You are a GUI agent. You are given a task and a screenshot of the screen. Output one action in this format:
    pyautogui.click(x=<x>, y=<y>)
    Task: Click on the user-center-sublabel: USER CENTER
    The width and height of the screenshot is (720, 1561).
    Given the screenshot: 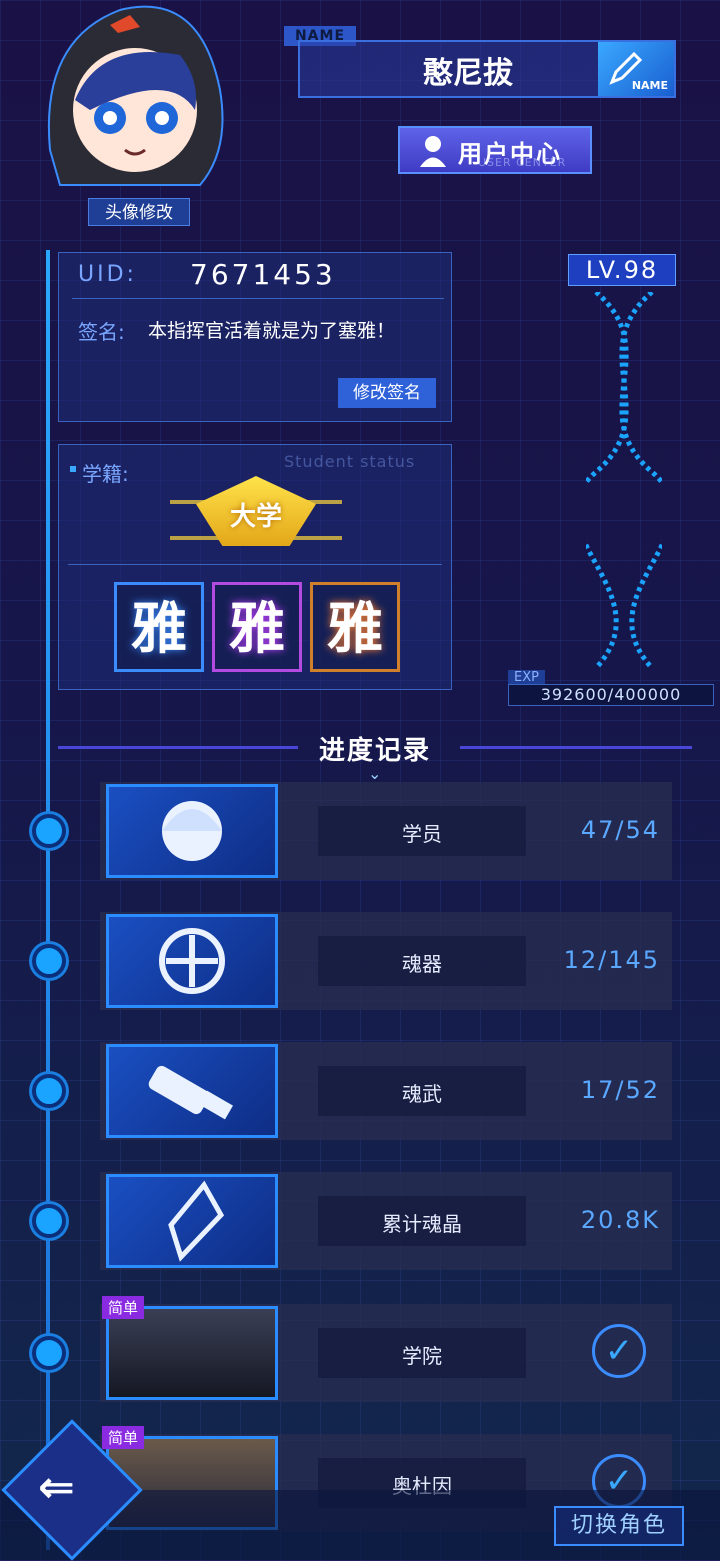 What is the action you would take?
    pyautogui.click(x=522, y=162)
    